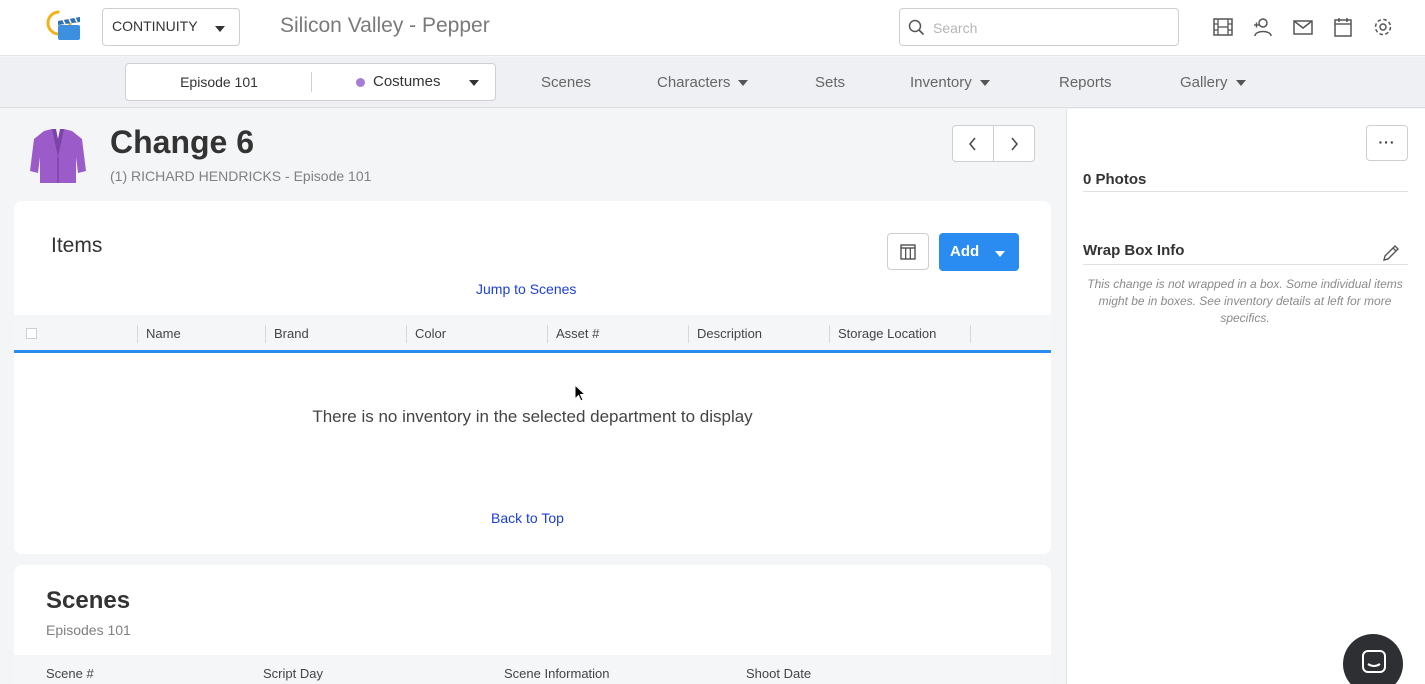 Image resolution: width=1425 pixels, height=684 pixels. What do you see at coordinates (1383, 27) in the screenshot?
I see `gear-icon` at bounding box center [1383, 27].